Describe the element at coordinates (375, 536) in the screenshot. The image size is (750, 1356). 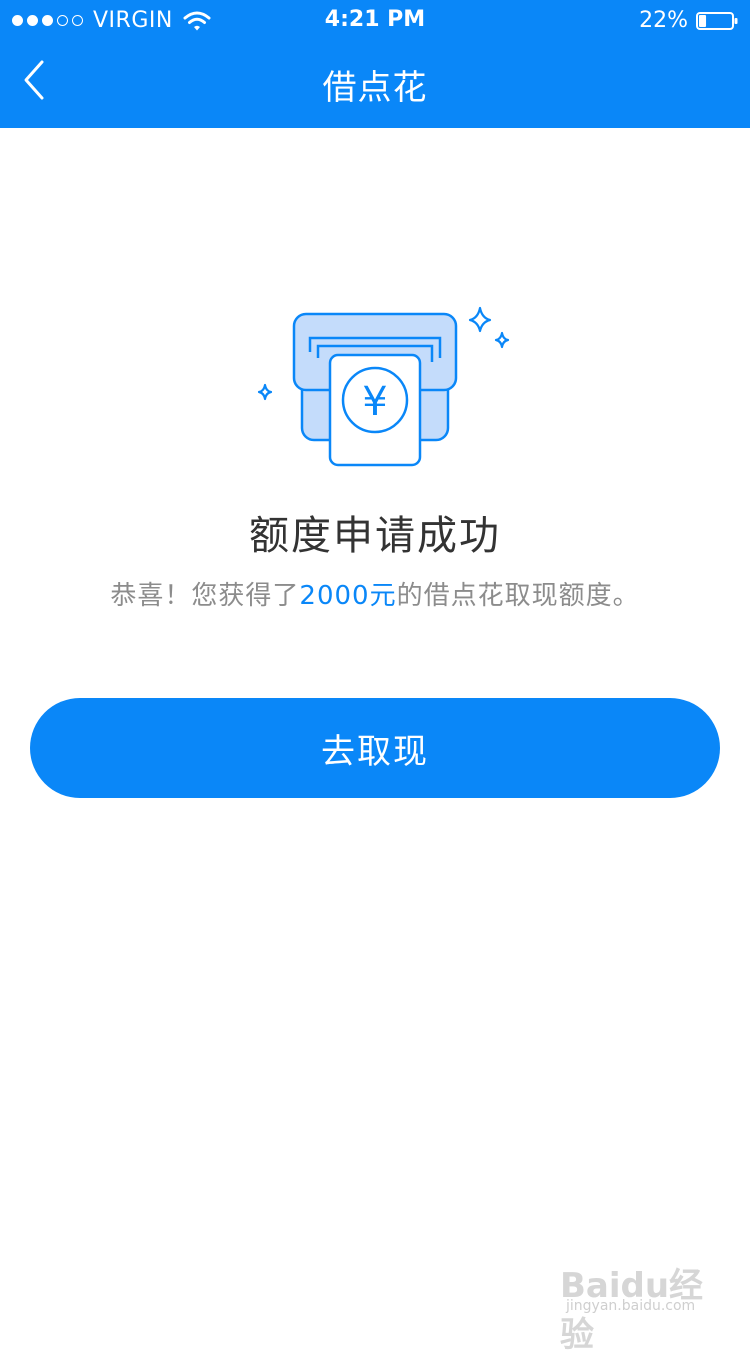
I see `result-heading: 额度申请成功` at that location.